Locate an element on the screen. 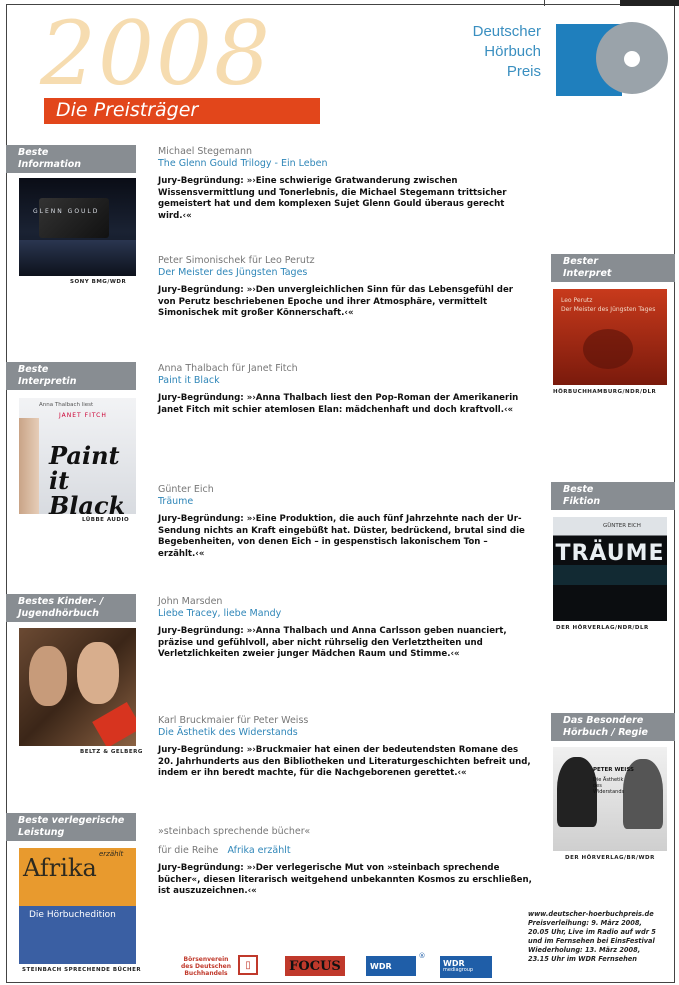 Image resolution: width=679 pixels, height=985 pixels. subtitle: Die Preisträger is located at coordinates (127, 110).